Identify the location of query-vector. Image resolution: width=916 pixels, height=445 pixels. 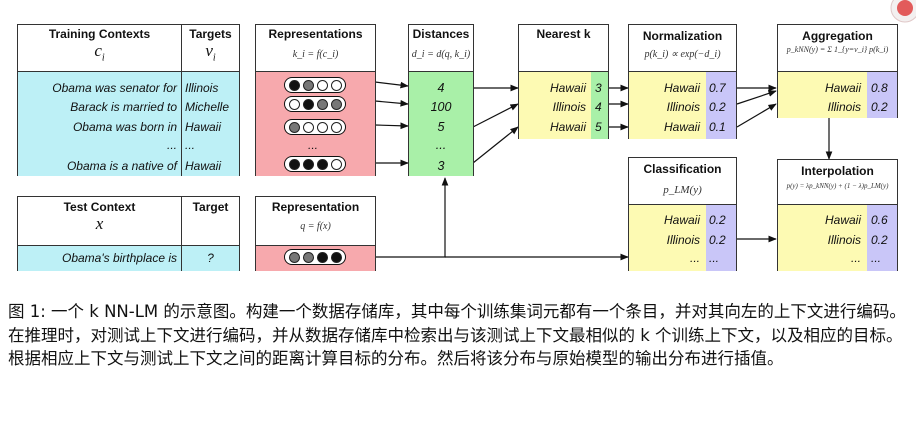
(315, 257).